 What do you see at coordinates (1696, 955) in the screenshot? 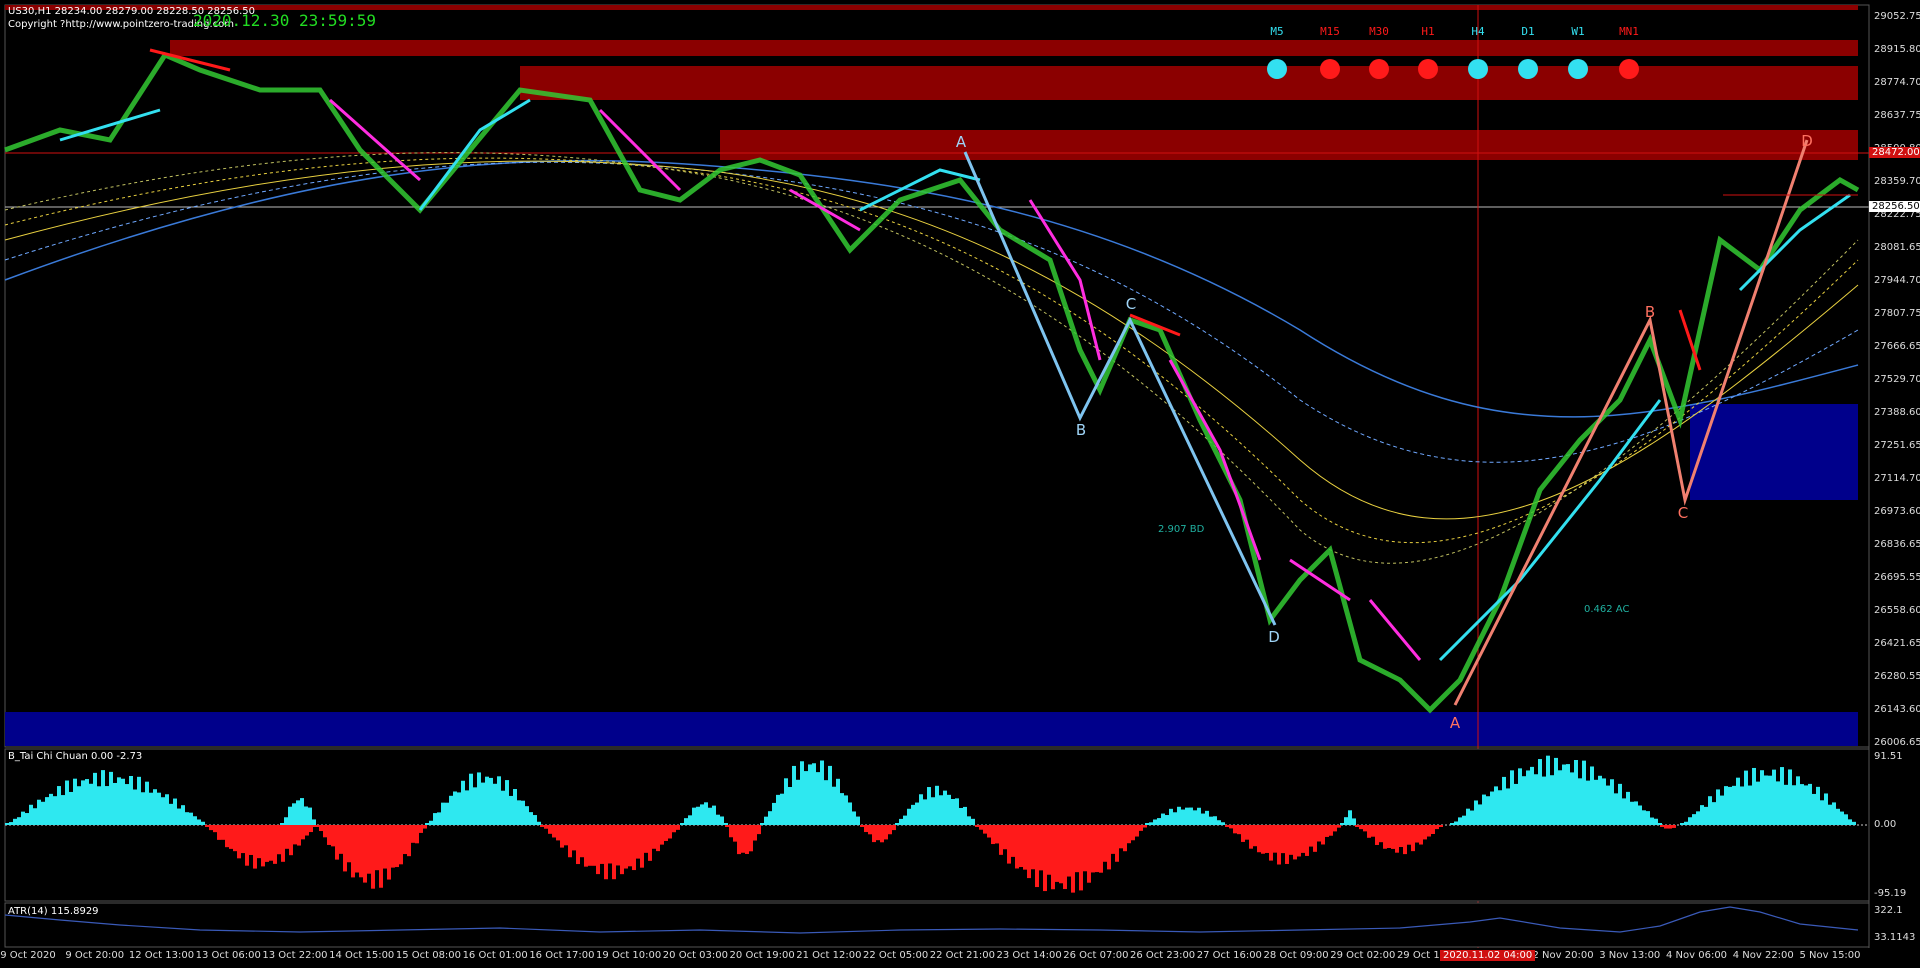
I see `time-axis-label: 4 Nov 06:00` at bounding box center [1696, 955].